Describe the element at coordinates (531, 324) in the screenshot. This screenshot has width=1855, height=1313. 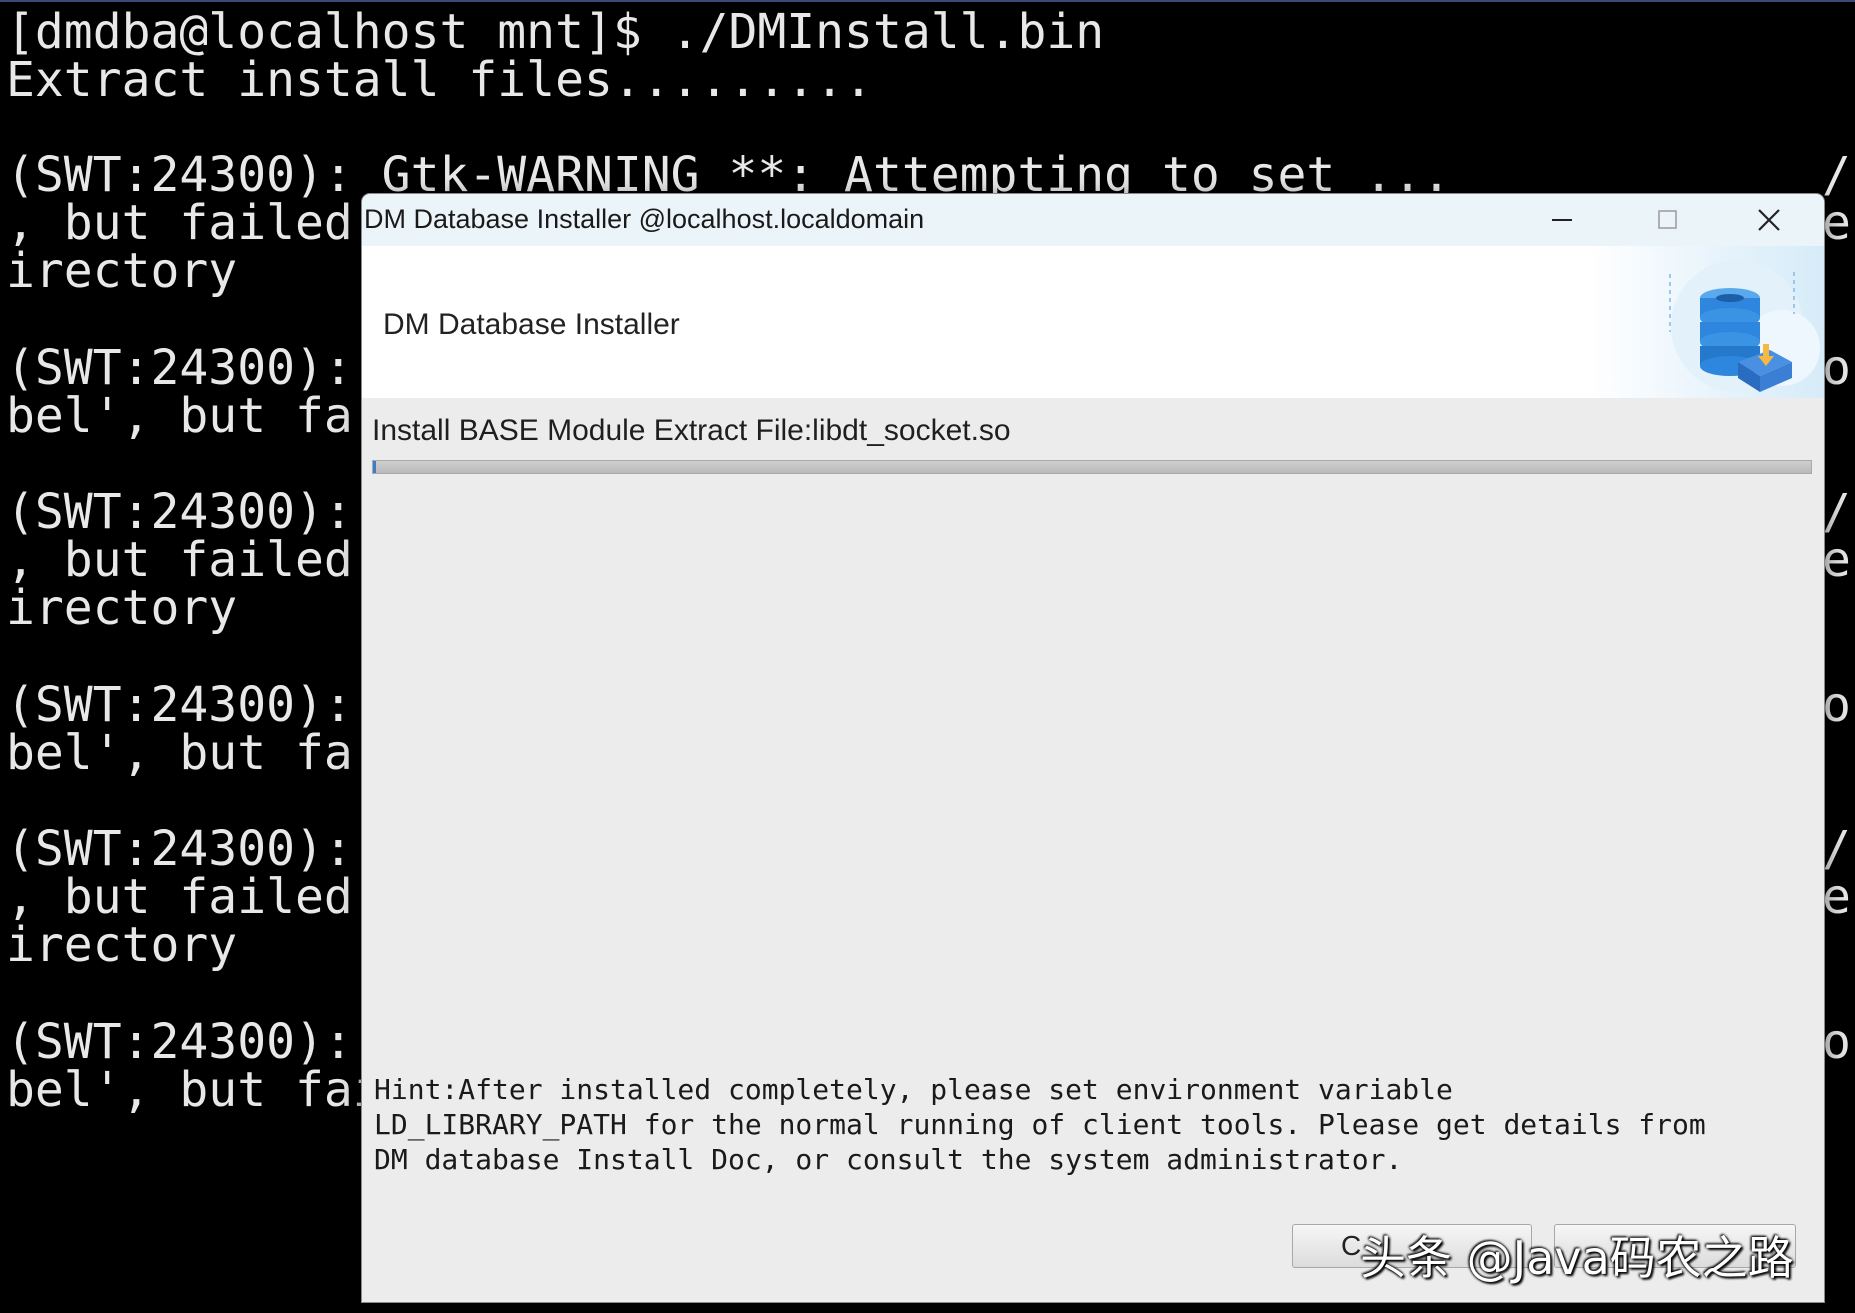
I see `banner-title: DM Database Installer` at that location.